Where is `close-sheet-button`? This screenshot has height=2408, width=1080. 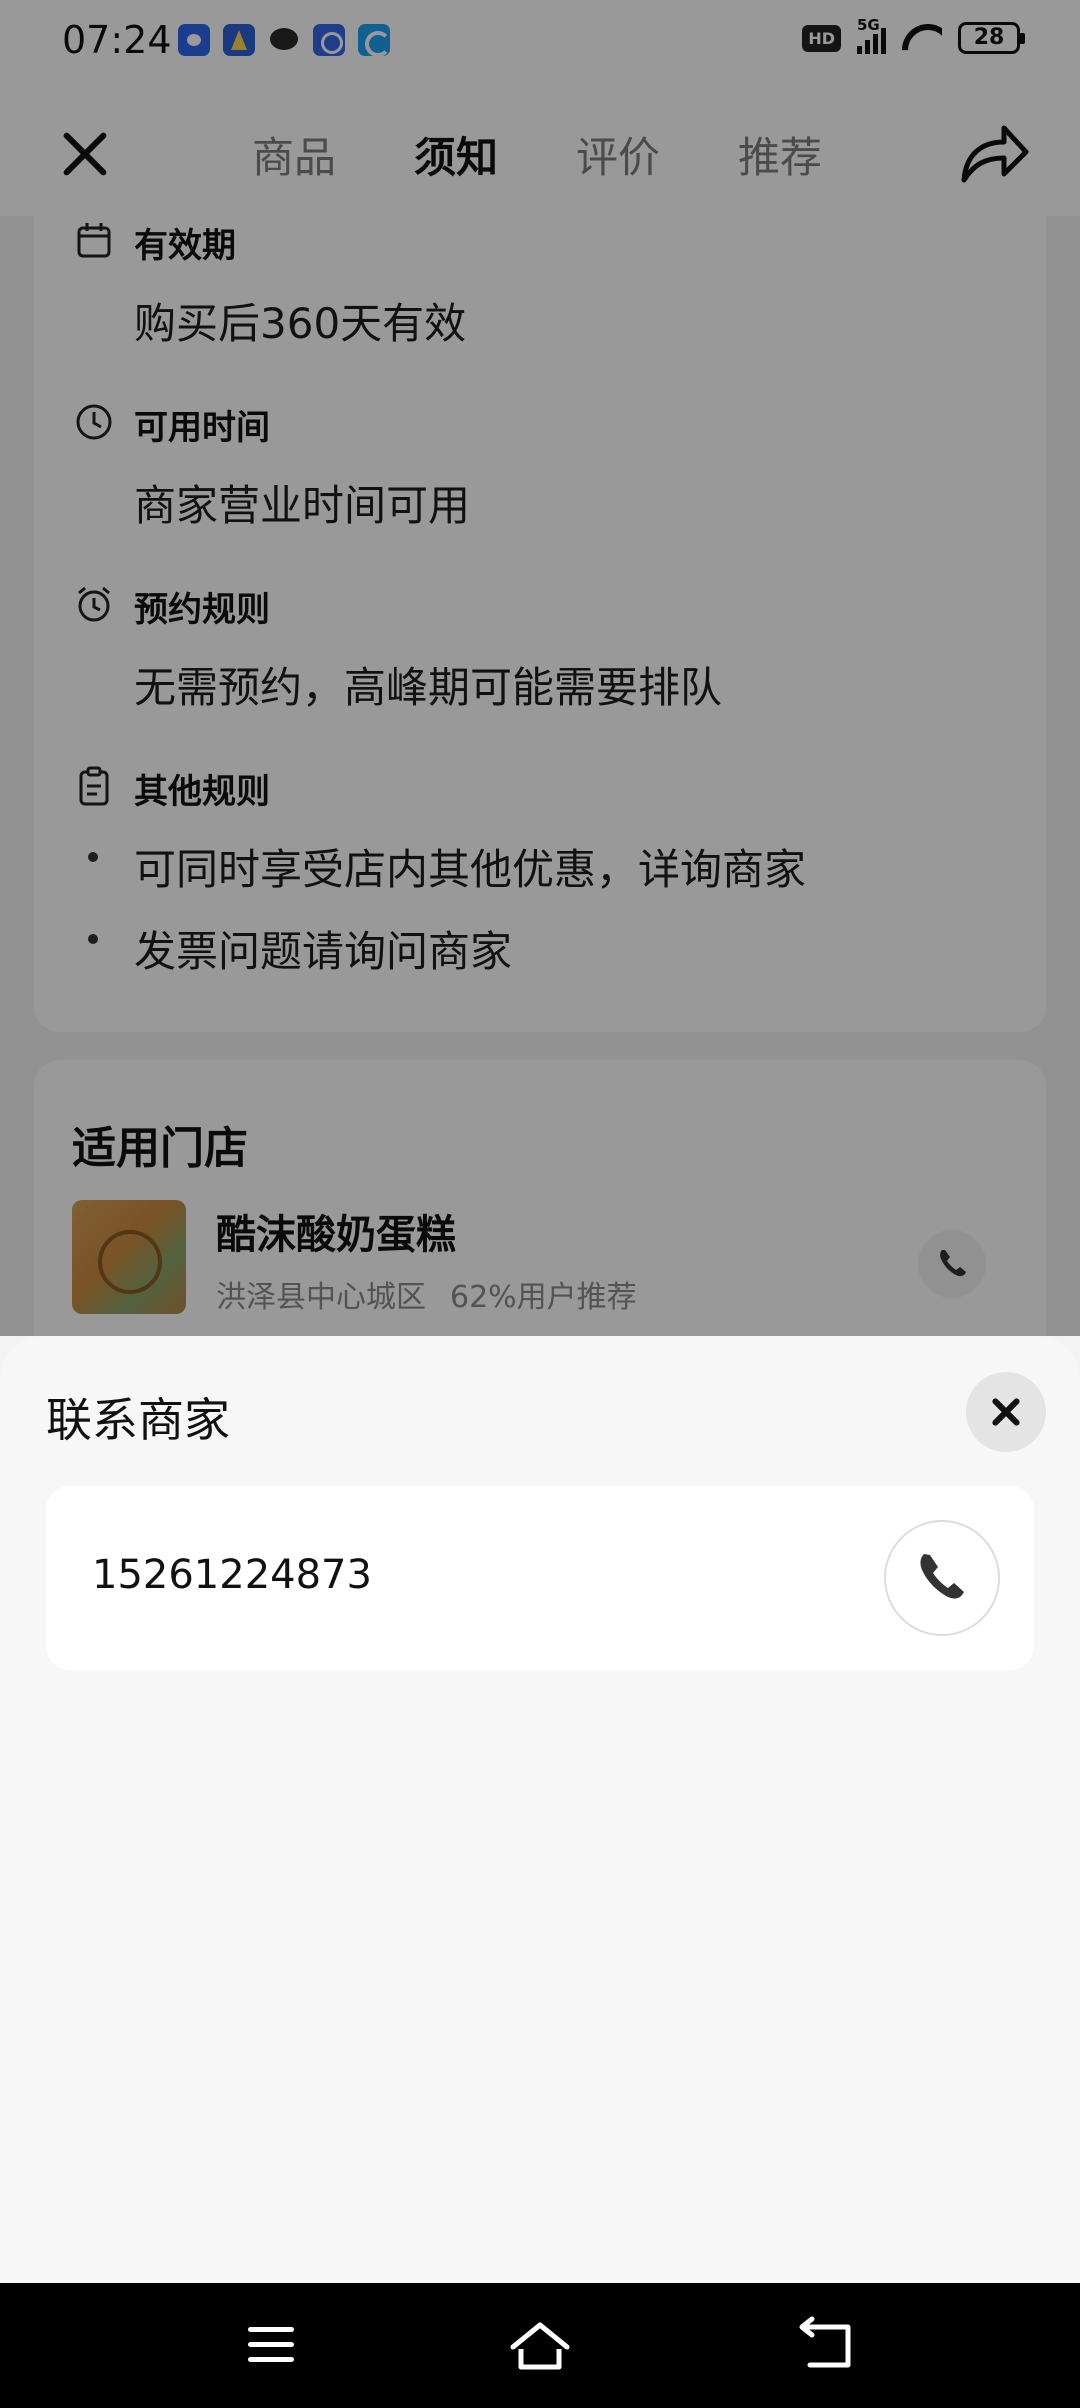
close-sheet-button is located at coordinates (1006, 1412).